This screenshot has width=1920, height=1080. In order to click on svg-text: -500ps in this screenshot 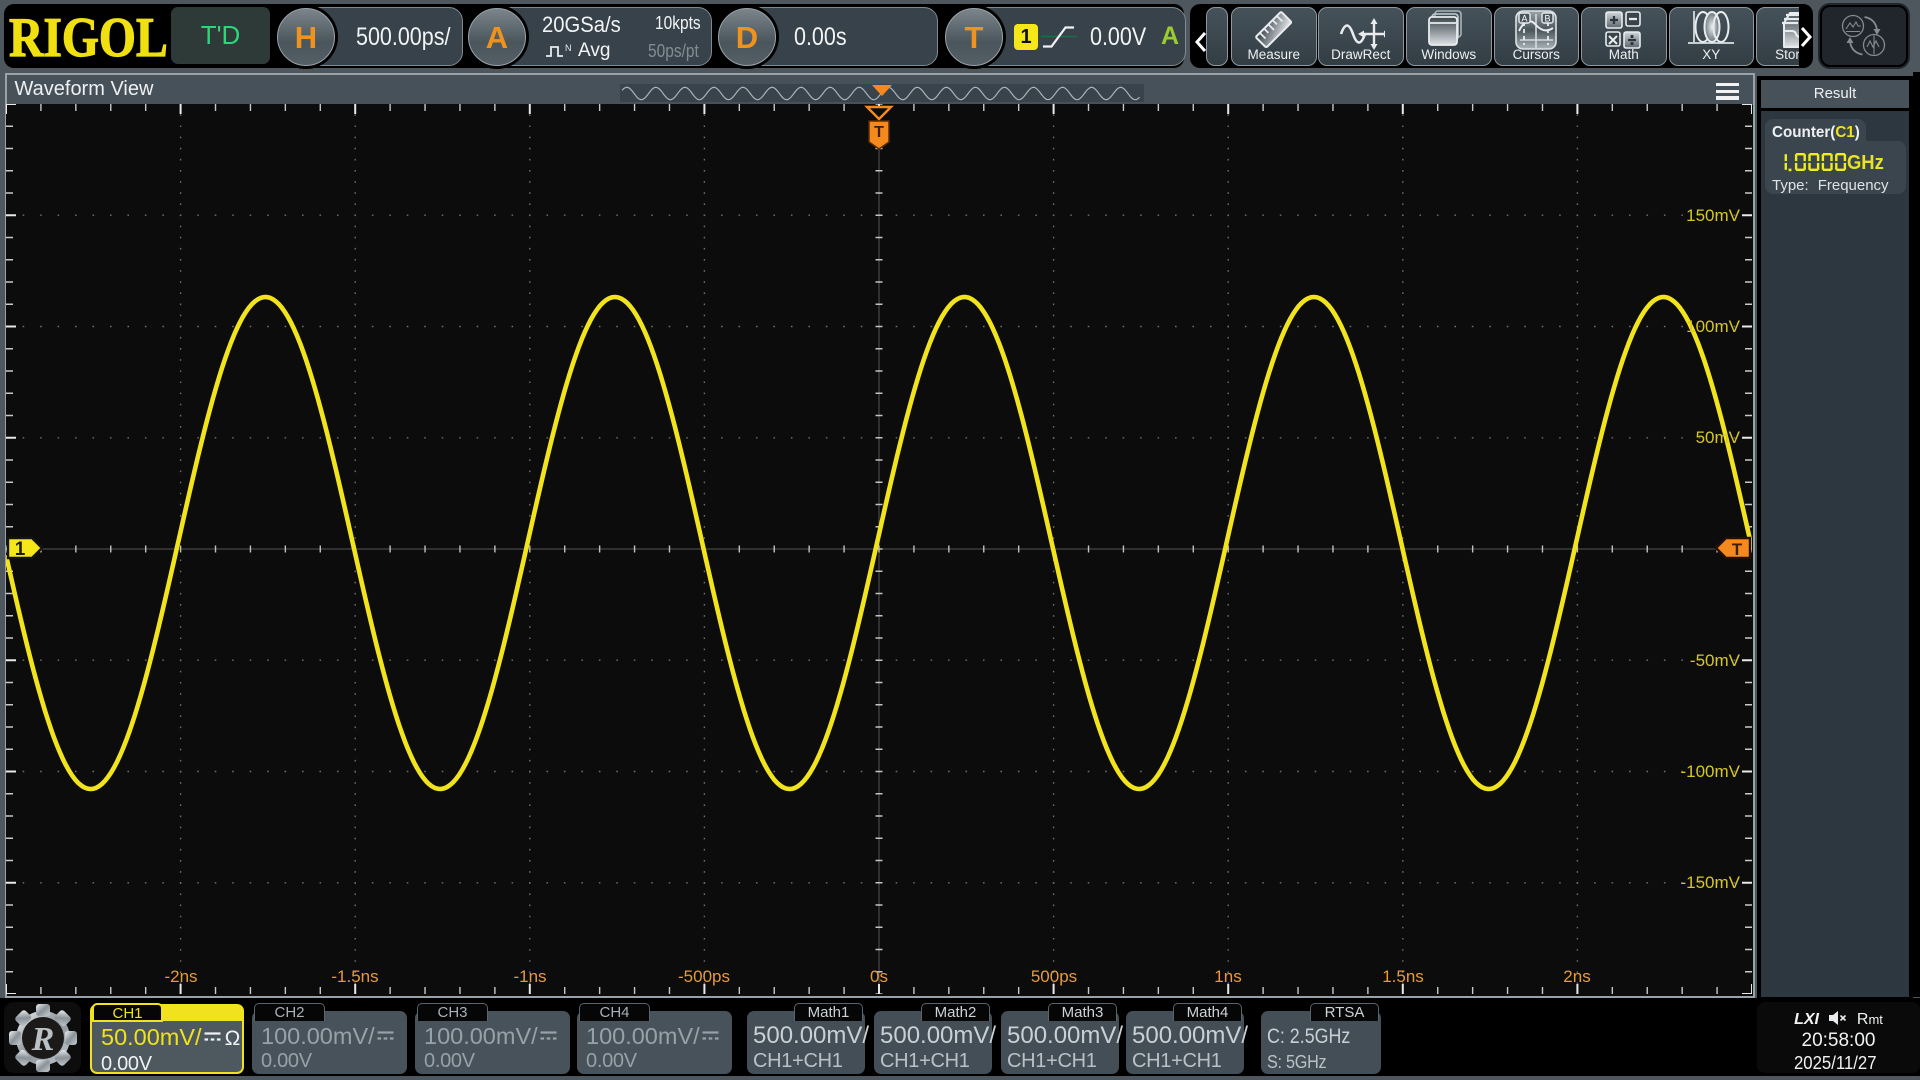, I will do `click(704, 976)`.